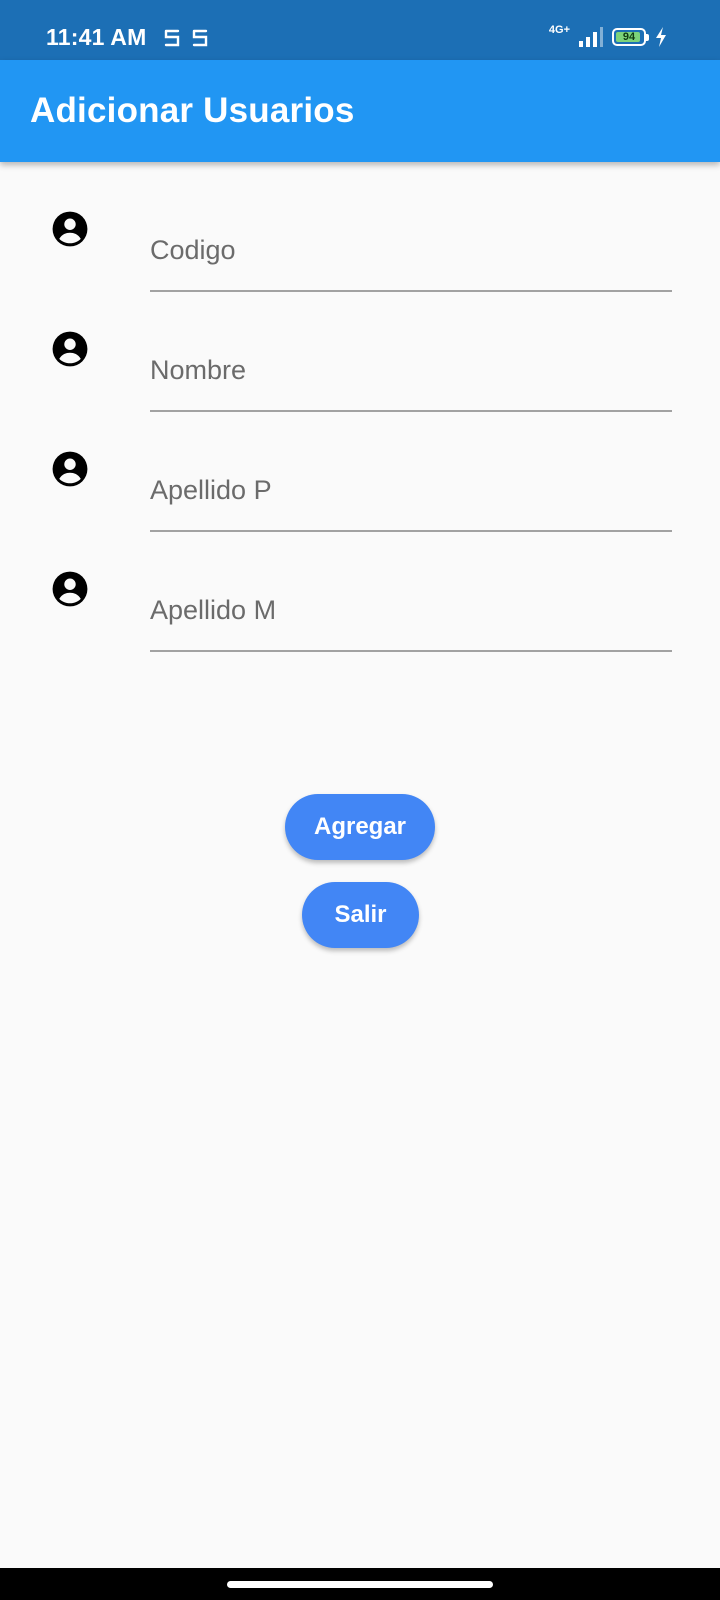 This screenshot has width=720, height=1600. Describe the element at coordinates (559, 30) in the screenshot. I see `network-type: 4G+` at that location.